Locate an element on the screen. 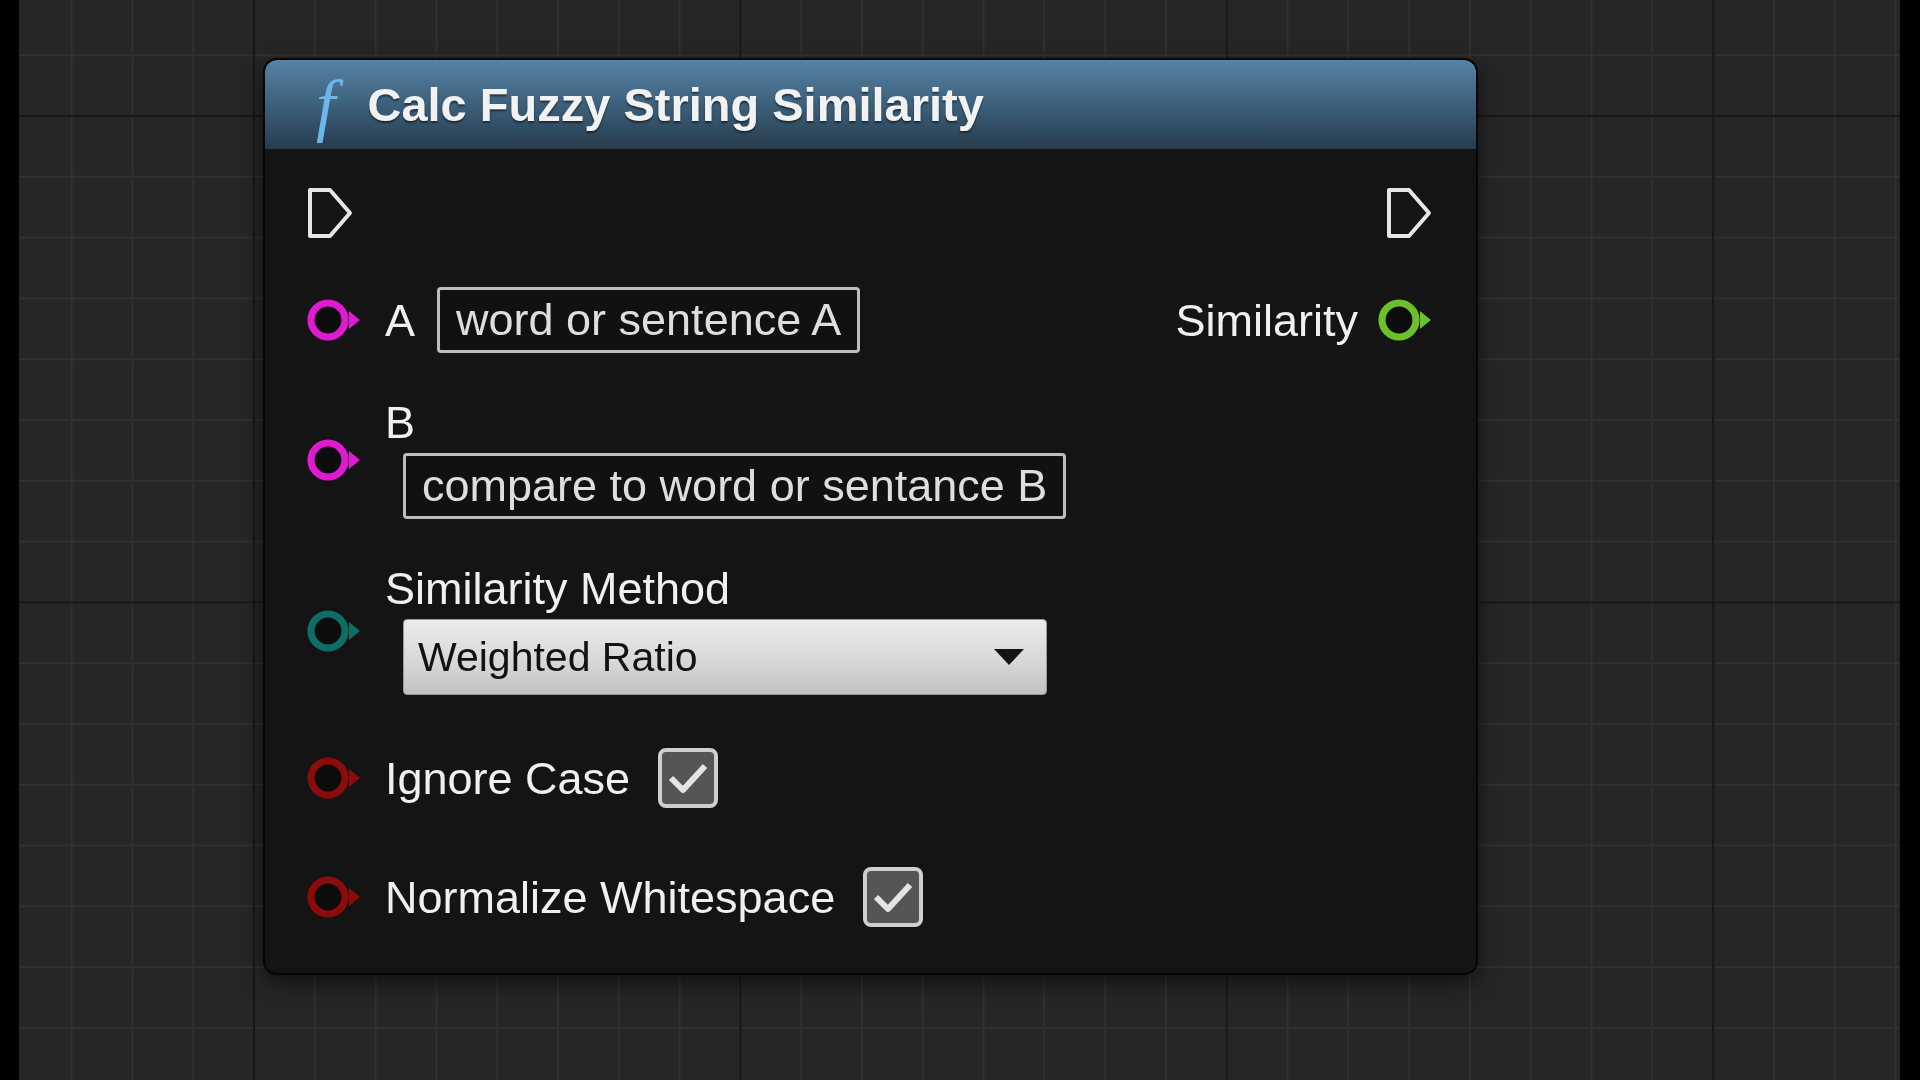 Image resolution: width=1920 pixels, height=1080 pixels. pin-label: Normalize Whitespace is located at coordinates (610, 897).